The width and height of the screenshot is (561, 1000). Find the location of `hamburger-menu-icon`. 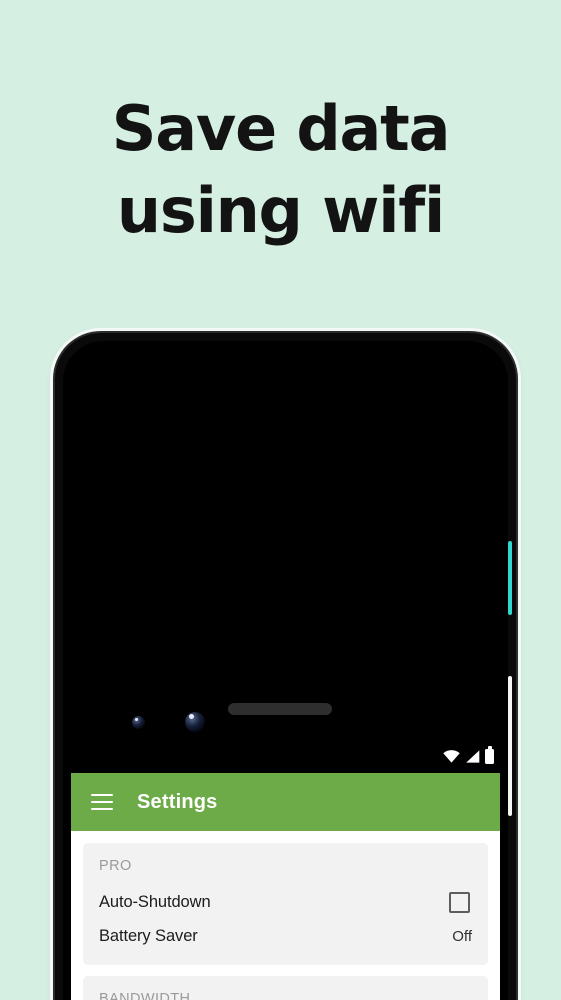

hamburger-menu-icon is located at coordinates (102, 802).